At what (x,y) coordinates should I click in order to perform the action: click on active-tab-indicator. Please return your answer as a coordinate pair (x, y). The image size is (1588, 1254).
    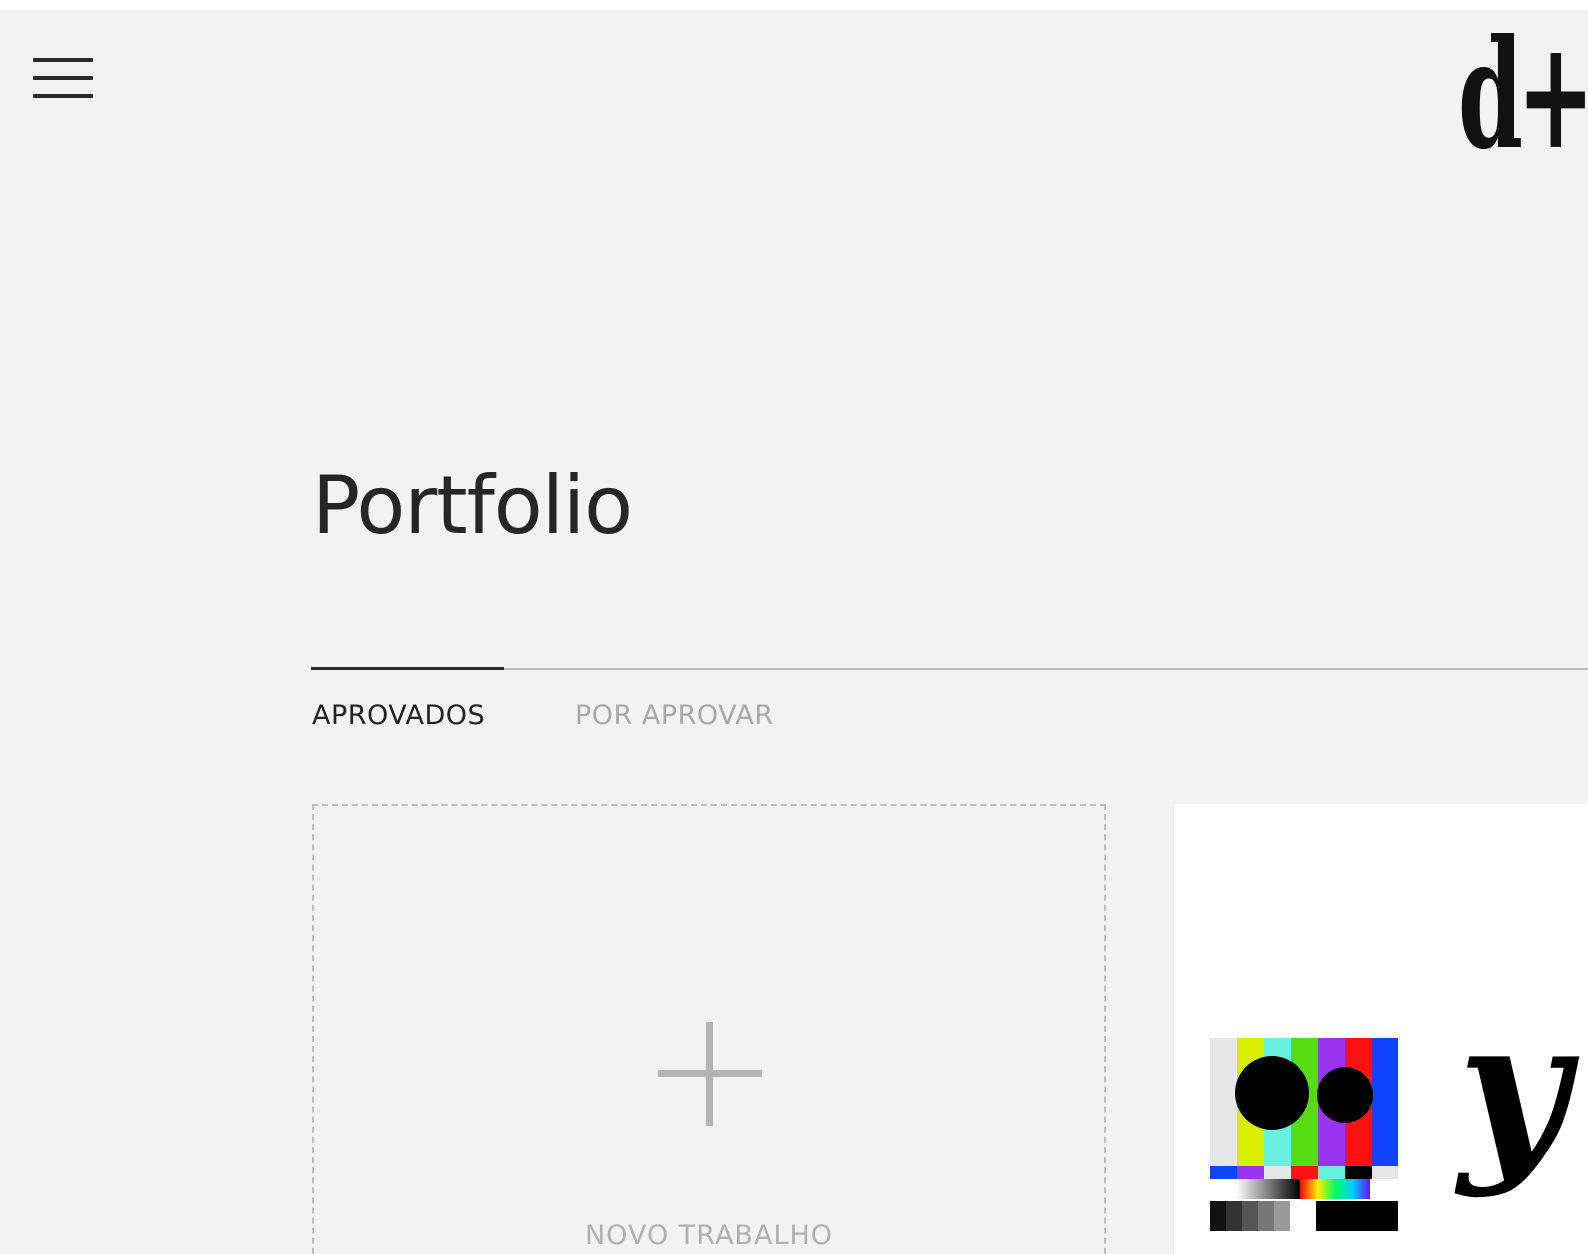
    Looking at the image, I should click on (407, 668).